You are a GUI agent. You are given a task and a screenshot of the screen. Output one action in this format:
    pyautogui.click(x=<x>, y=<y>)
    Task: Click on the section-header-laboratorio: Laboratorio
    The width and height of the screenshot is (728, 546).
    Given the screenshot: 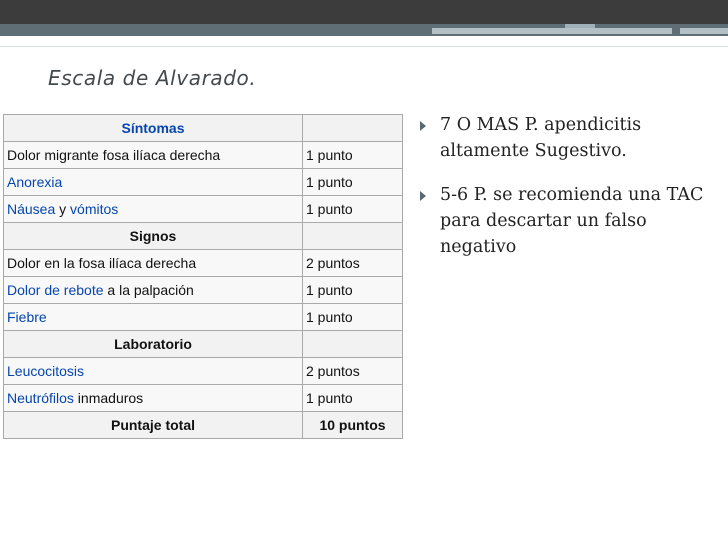 What is the action you would take?
    pyautogui.click(x=153, y=344)
    